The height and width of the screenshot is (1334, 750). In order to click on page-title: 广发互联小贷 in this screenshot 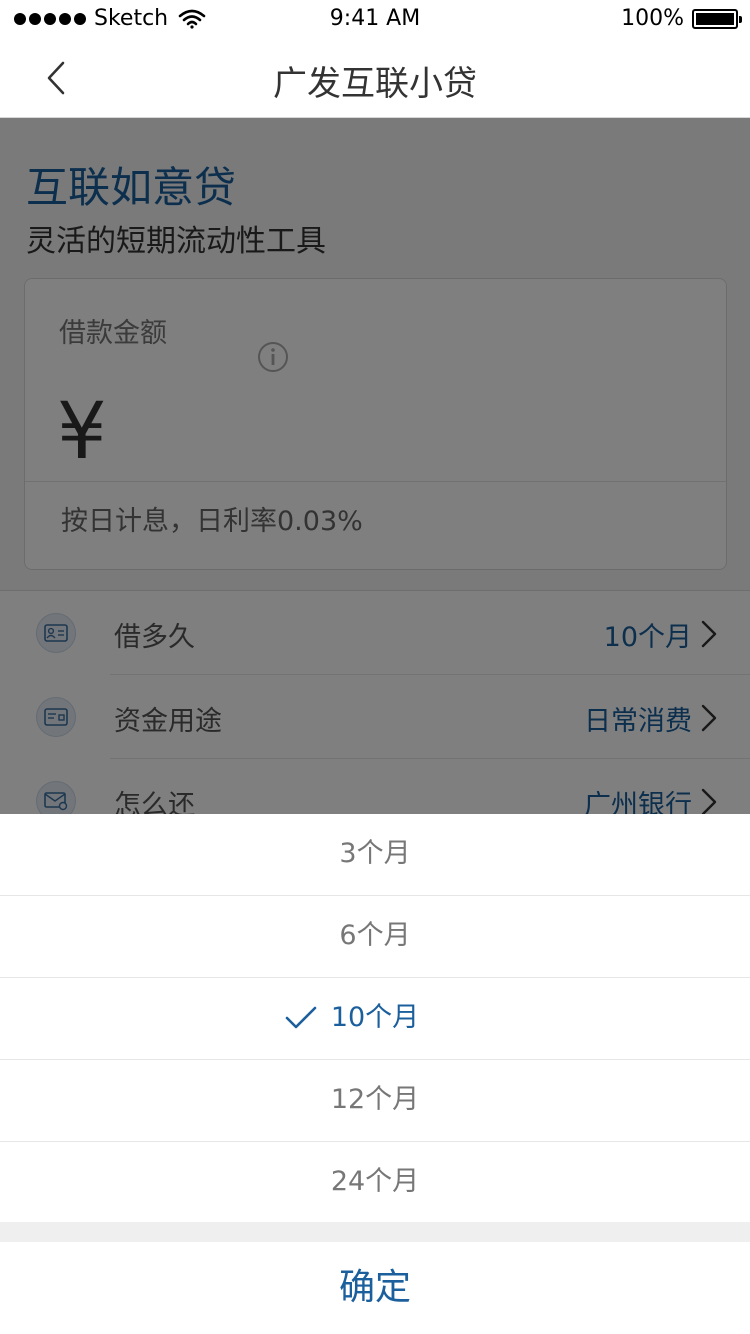, I will do `click(375, 84)`.